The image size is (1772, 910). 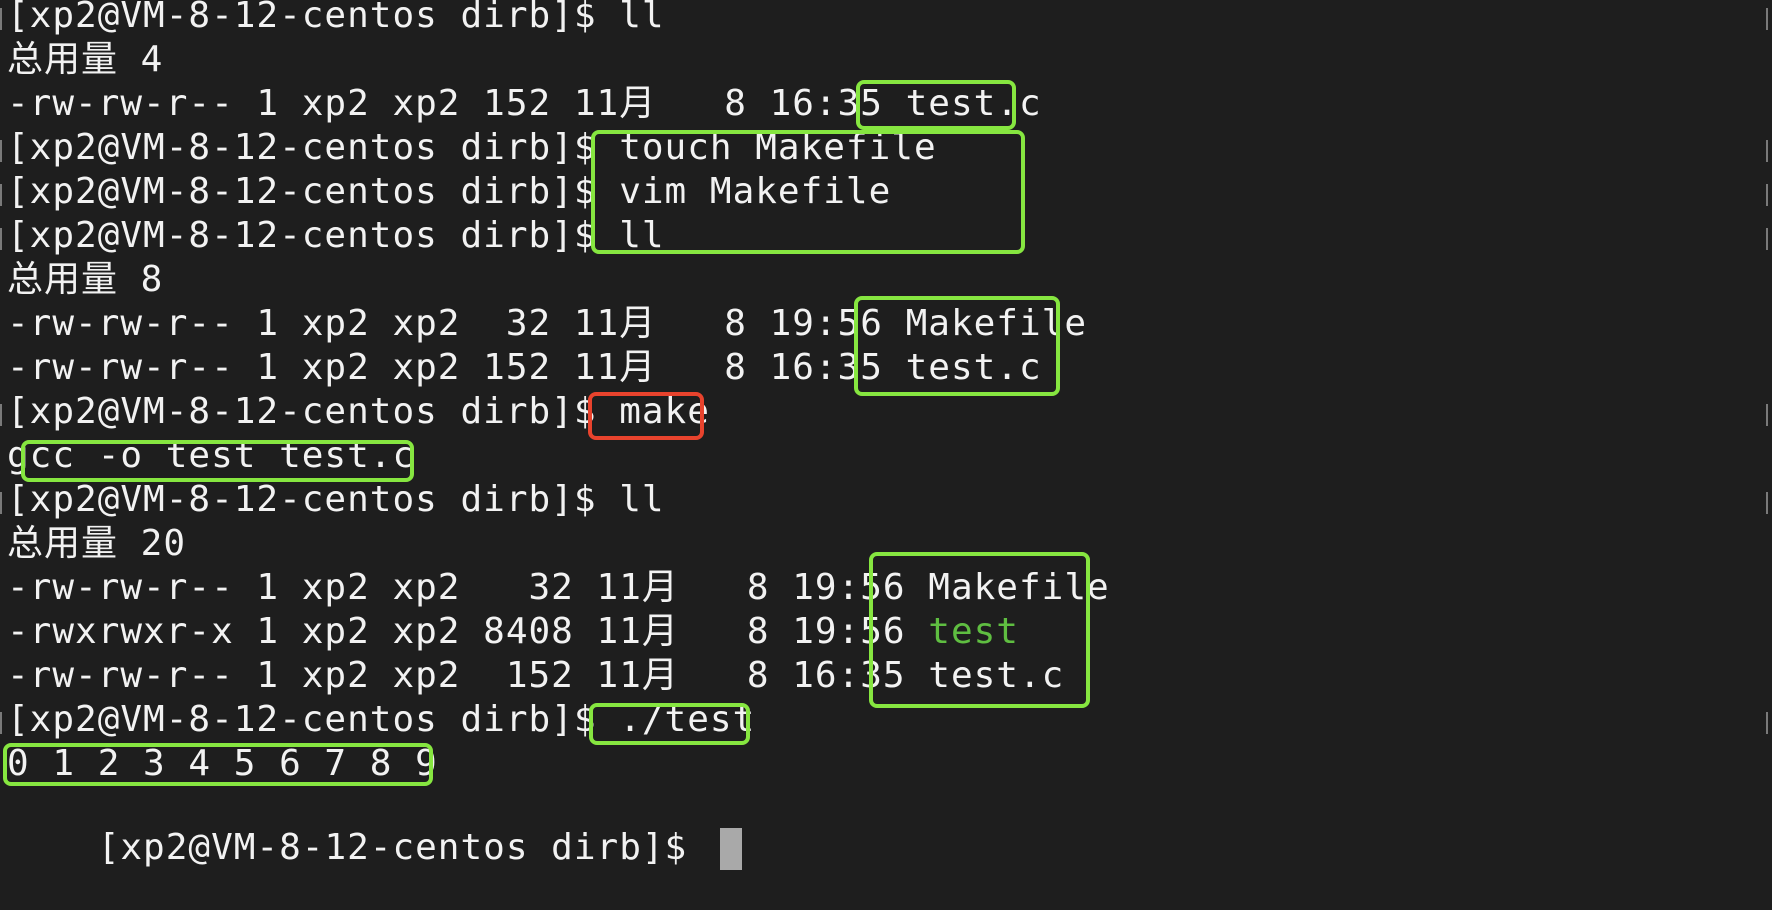 What do you see at coordinates (85, 279) in the screenshot?
I see `terminal-line: 总用量 8` at bounding box center [85, 279].